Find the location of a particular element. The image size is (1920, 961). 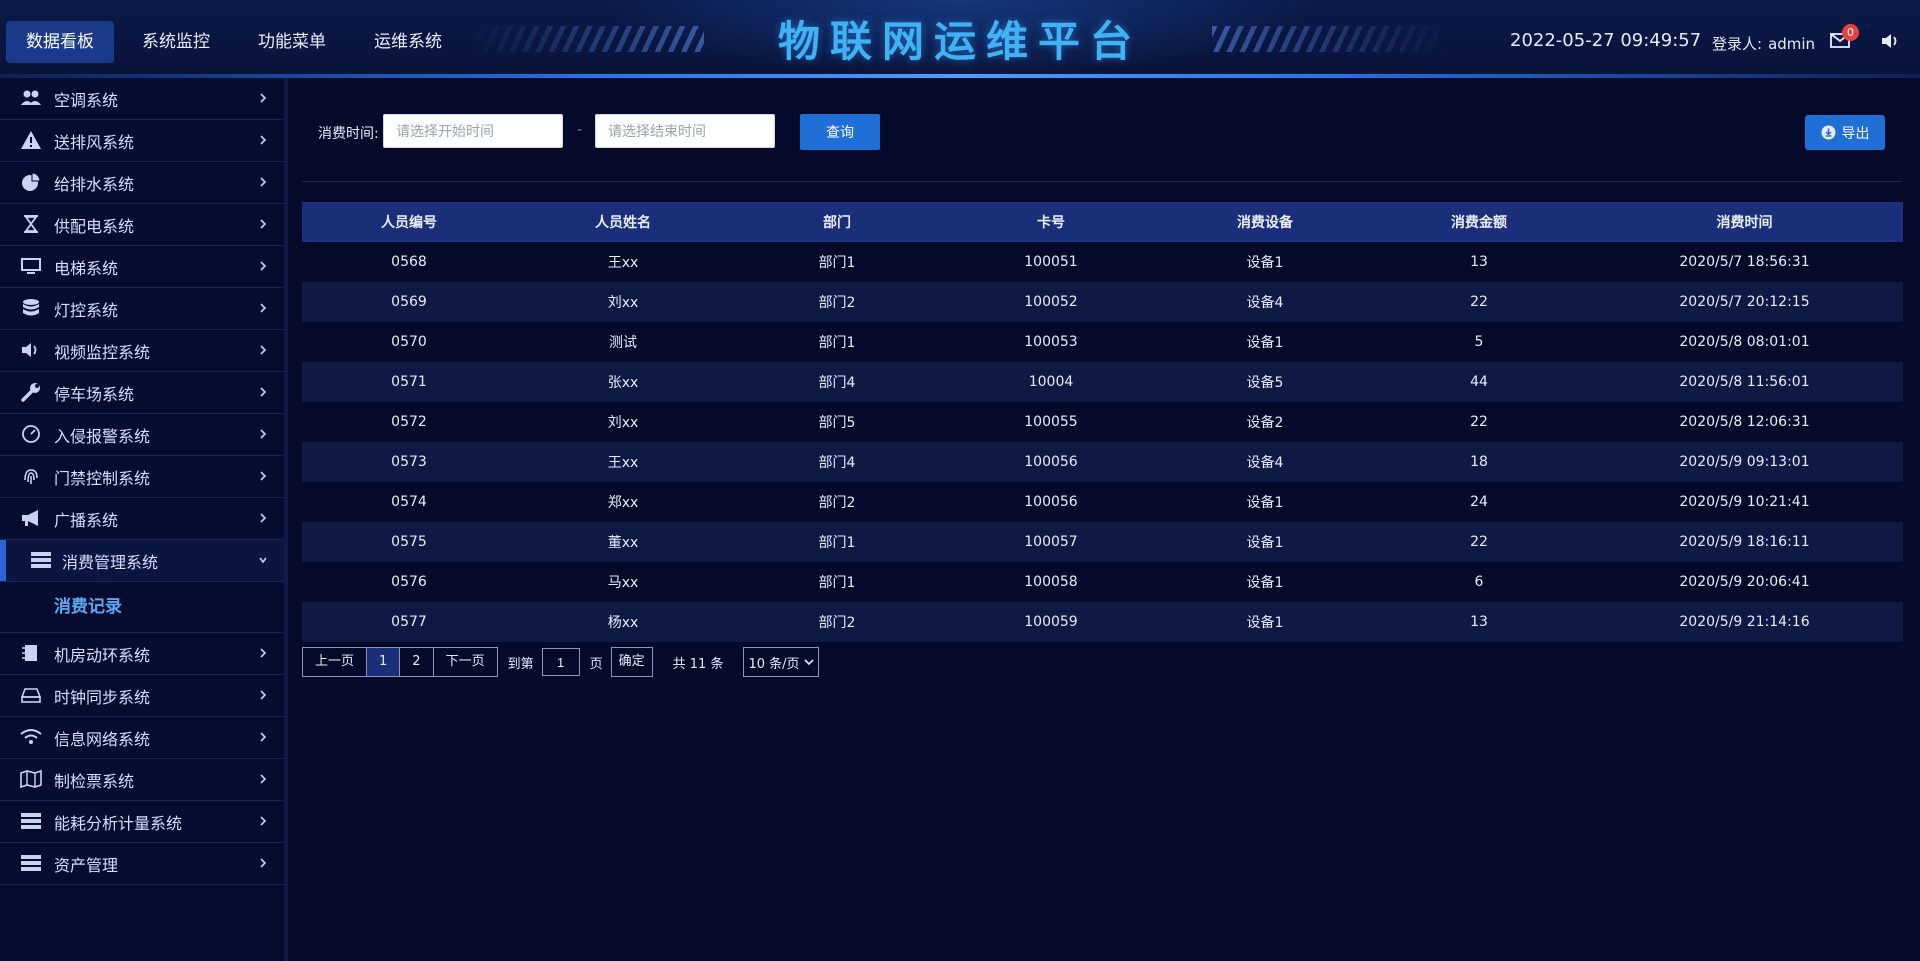

table-cell: 2020/5/8 12:06:31 is located at coordinates (1744, 422).